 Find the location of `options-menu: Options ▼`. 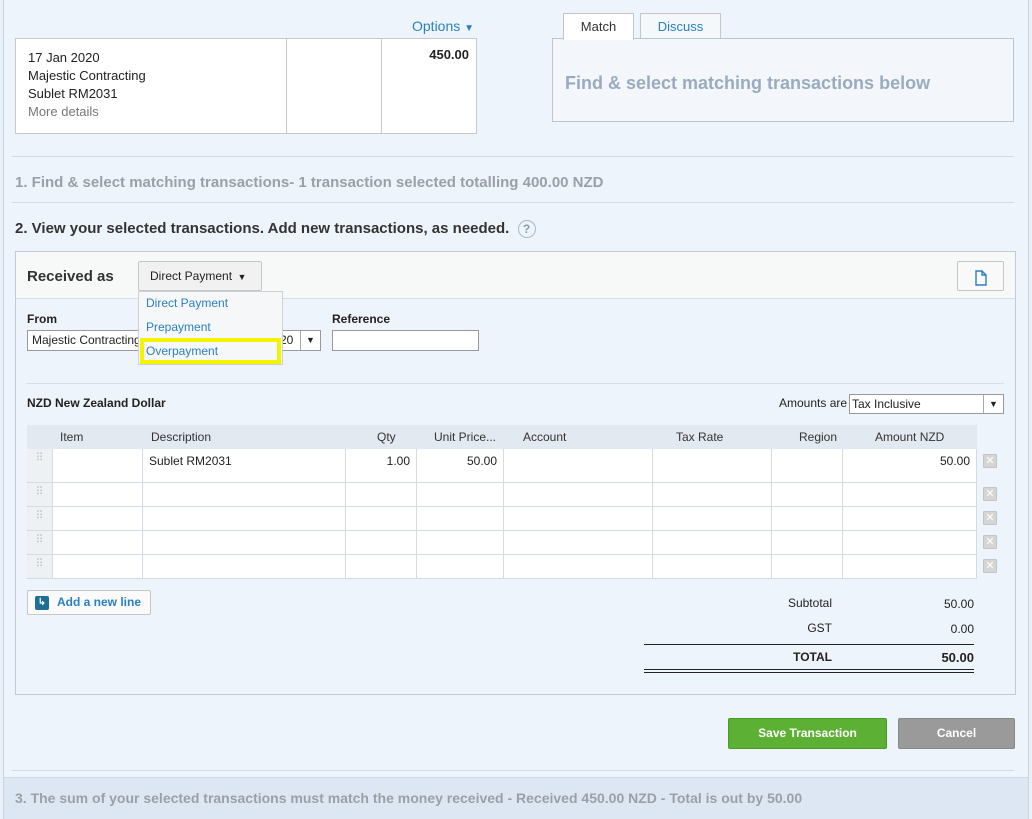

options-menu: Options ▼ is located at coordinates (443, 26).